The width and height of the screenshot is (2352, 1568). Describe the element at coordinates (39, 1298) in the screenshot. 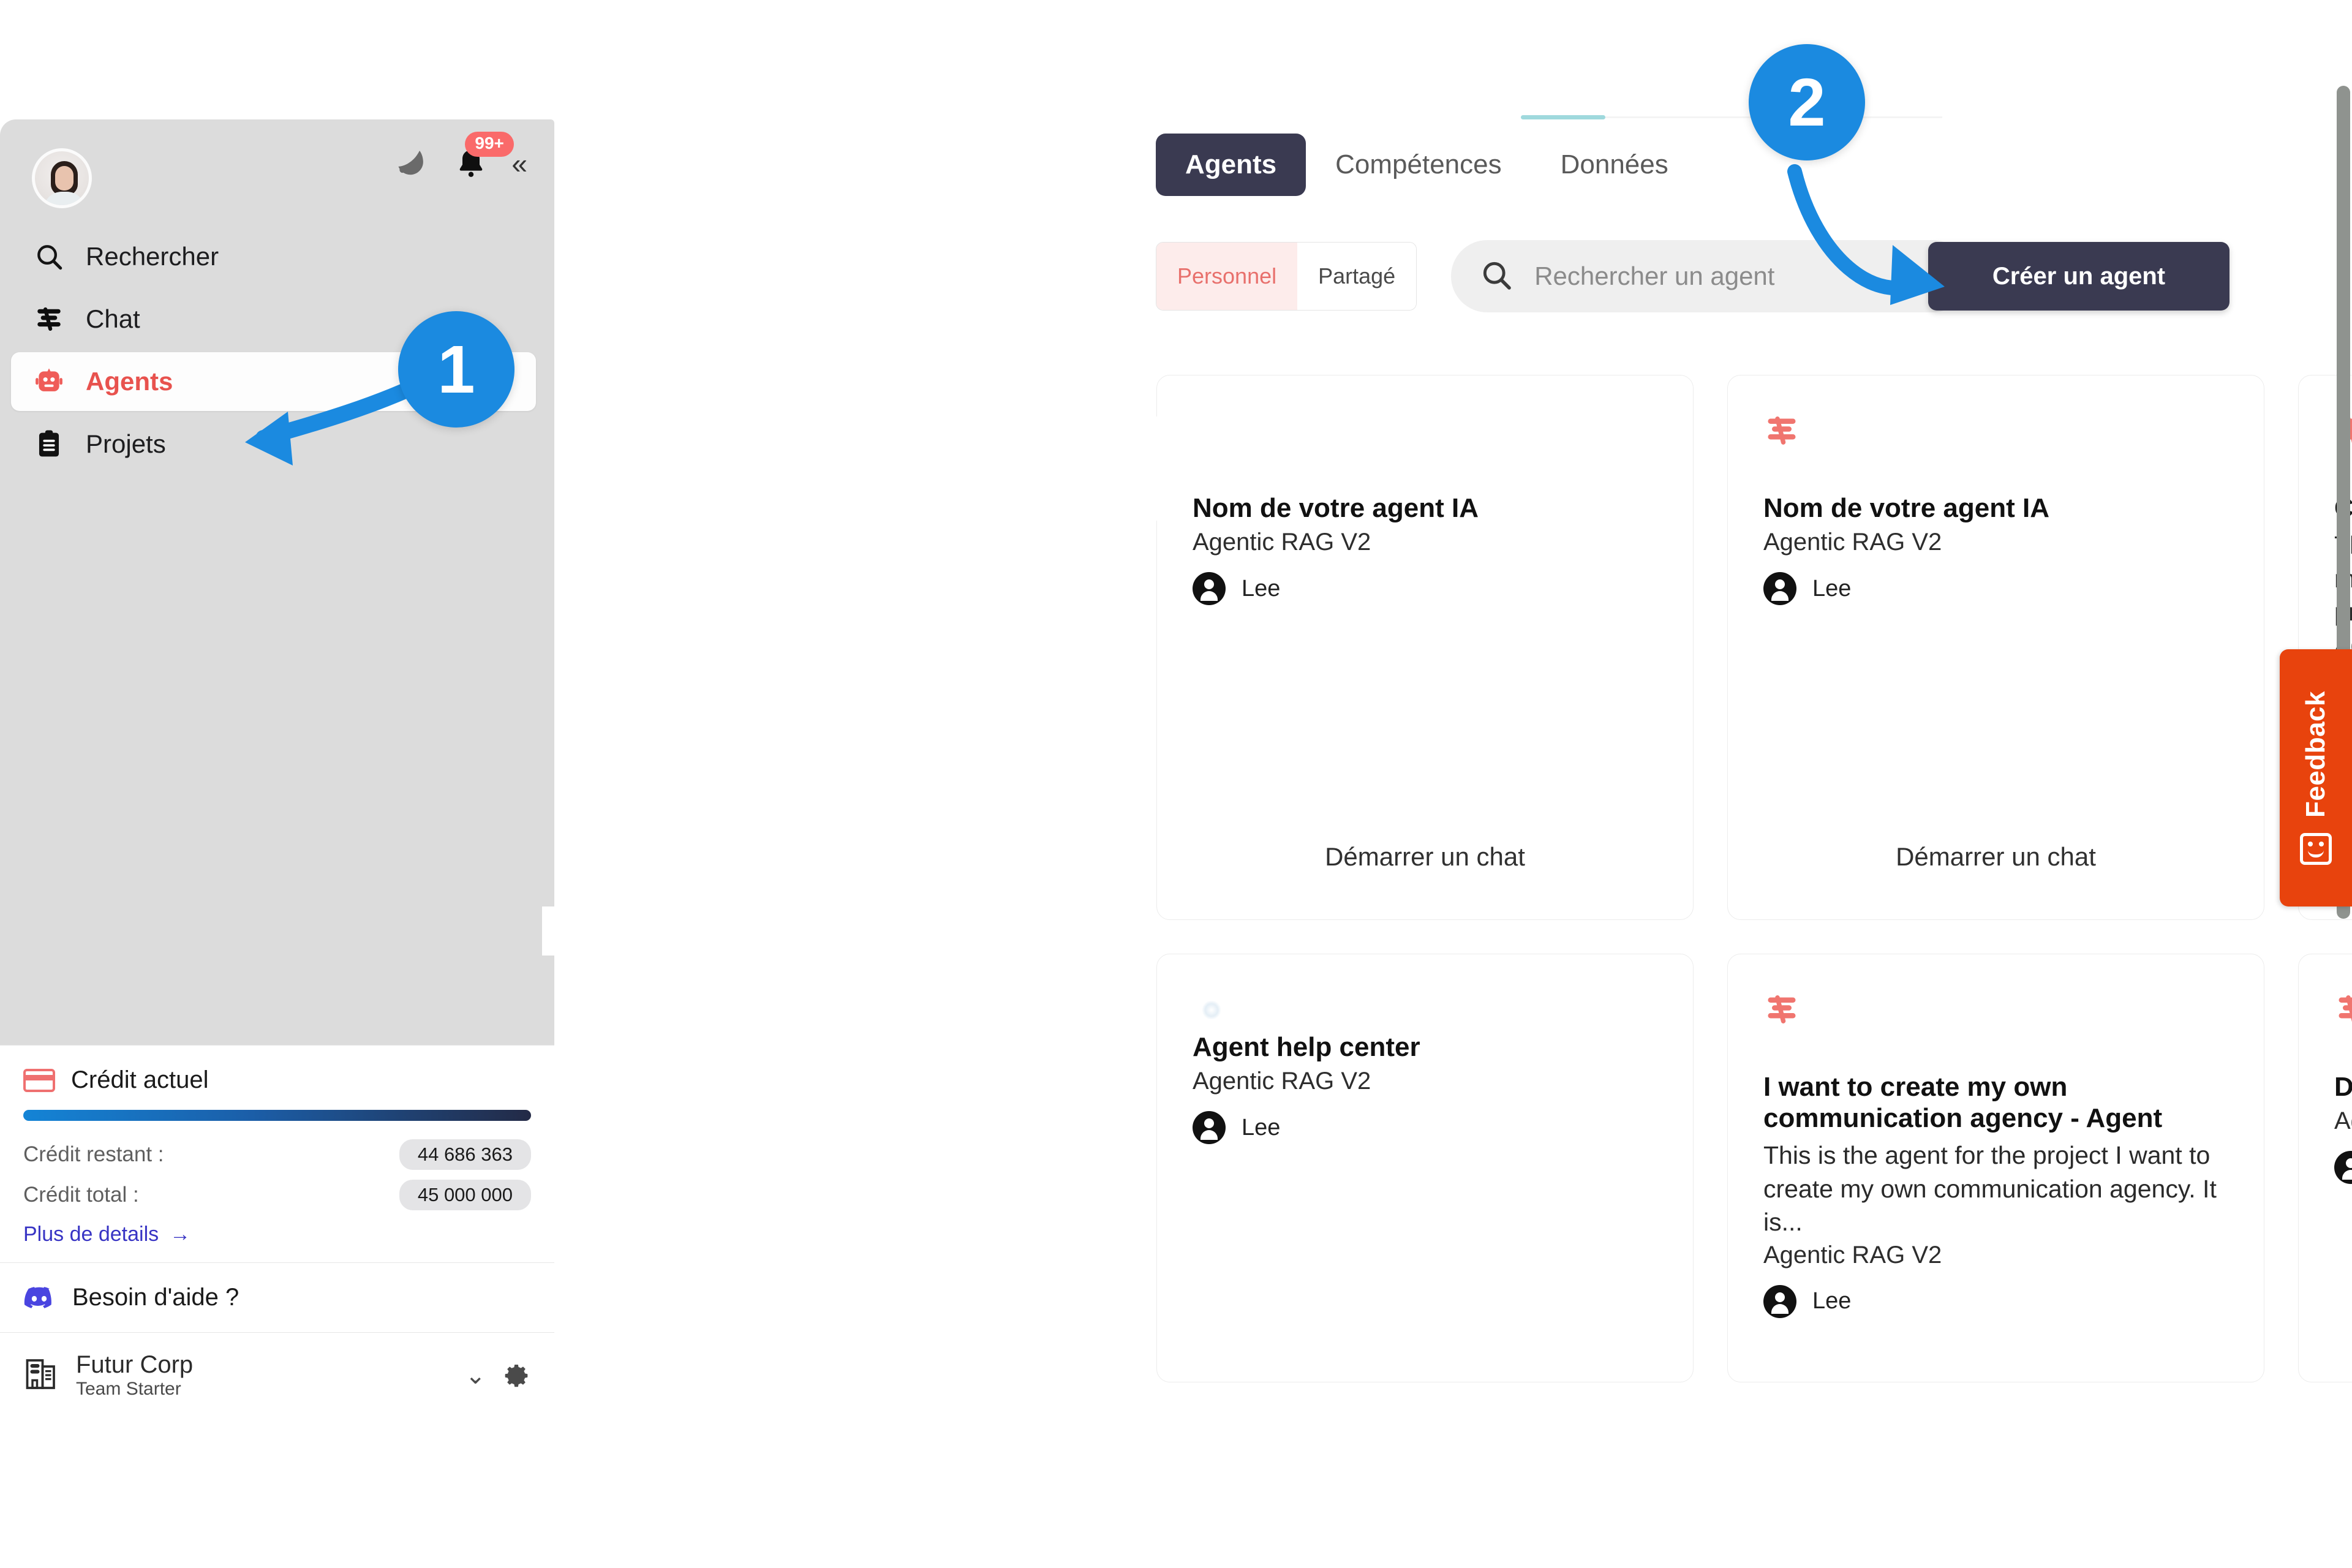

I see `discord-icon` at that location.